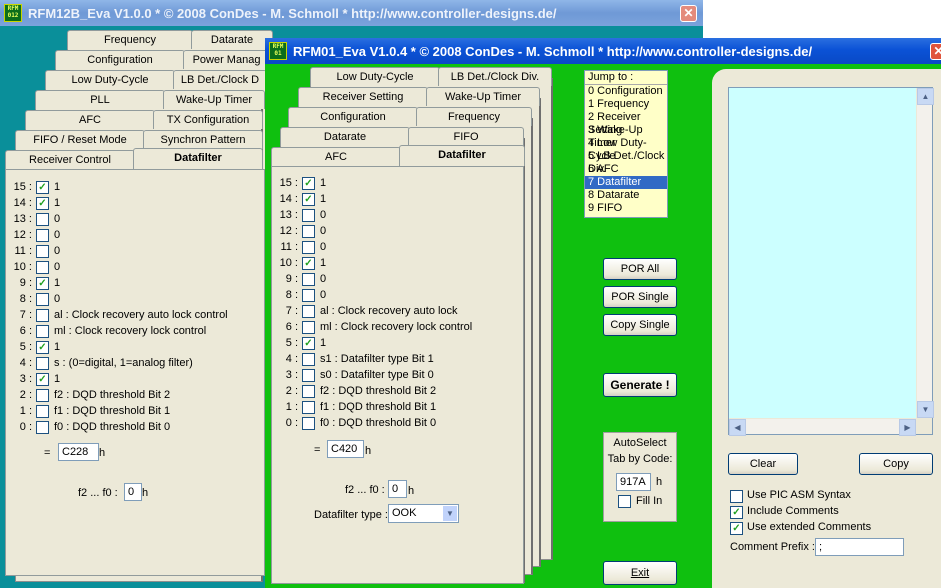 The height and width of the screenshot is (588, 941). I want to click on fill-in-checkbox, so click(624, 501).